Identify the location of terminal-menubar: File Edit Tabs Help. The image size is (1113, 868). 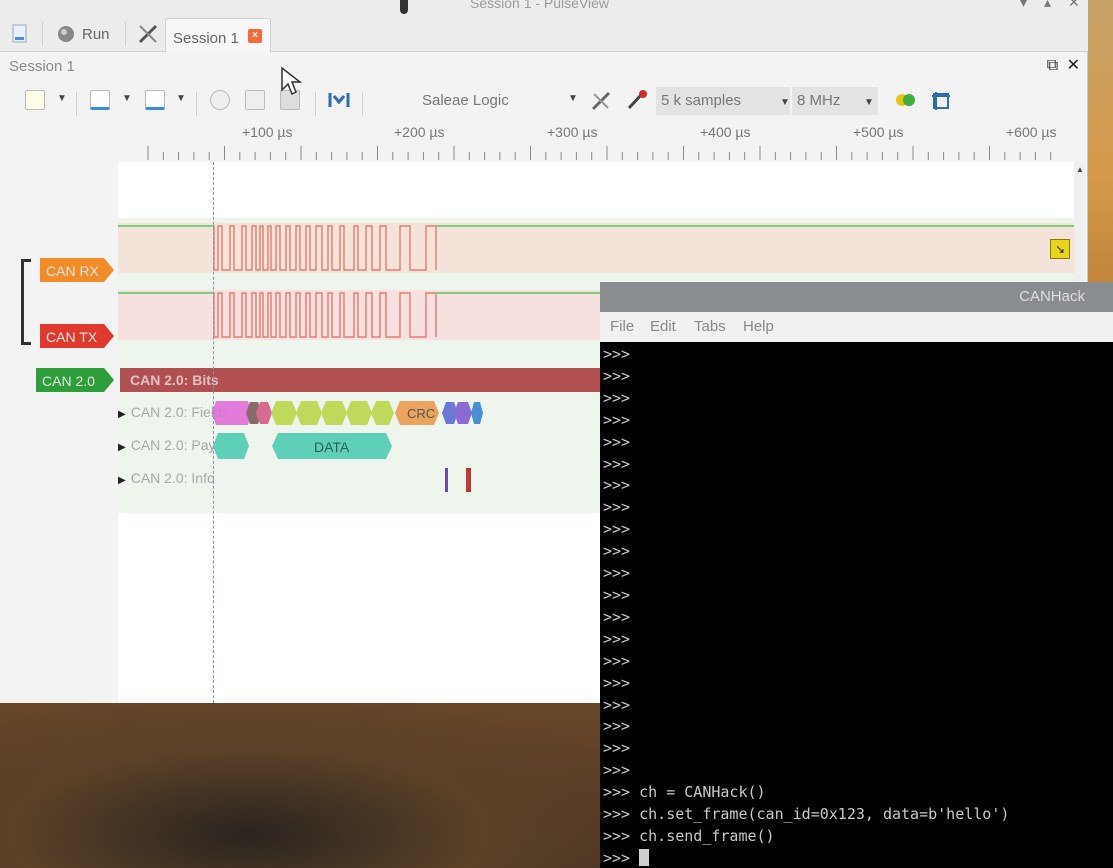
(856, 327).